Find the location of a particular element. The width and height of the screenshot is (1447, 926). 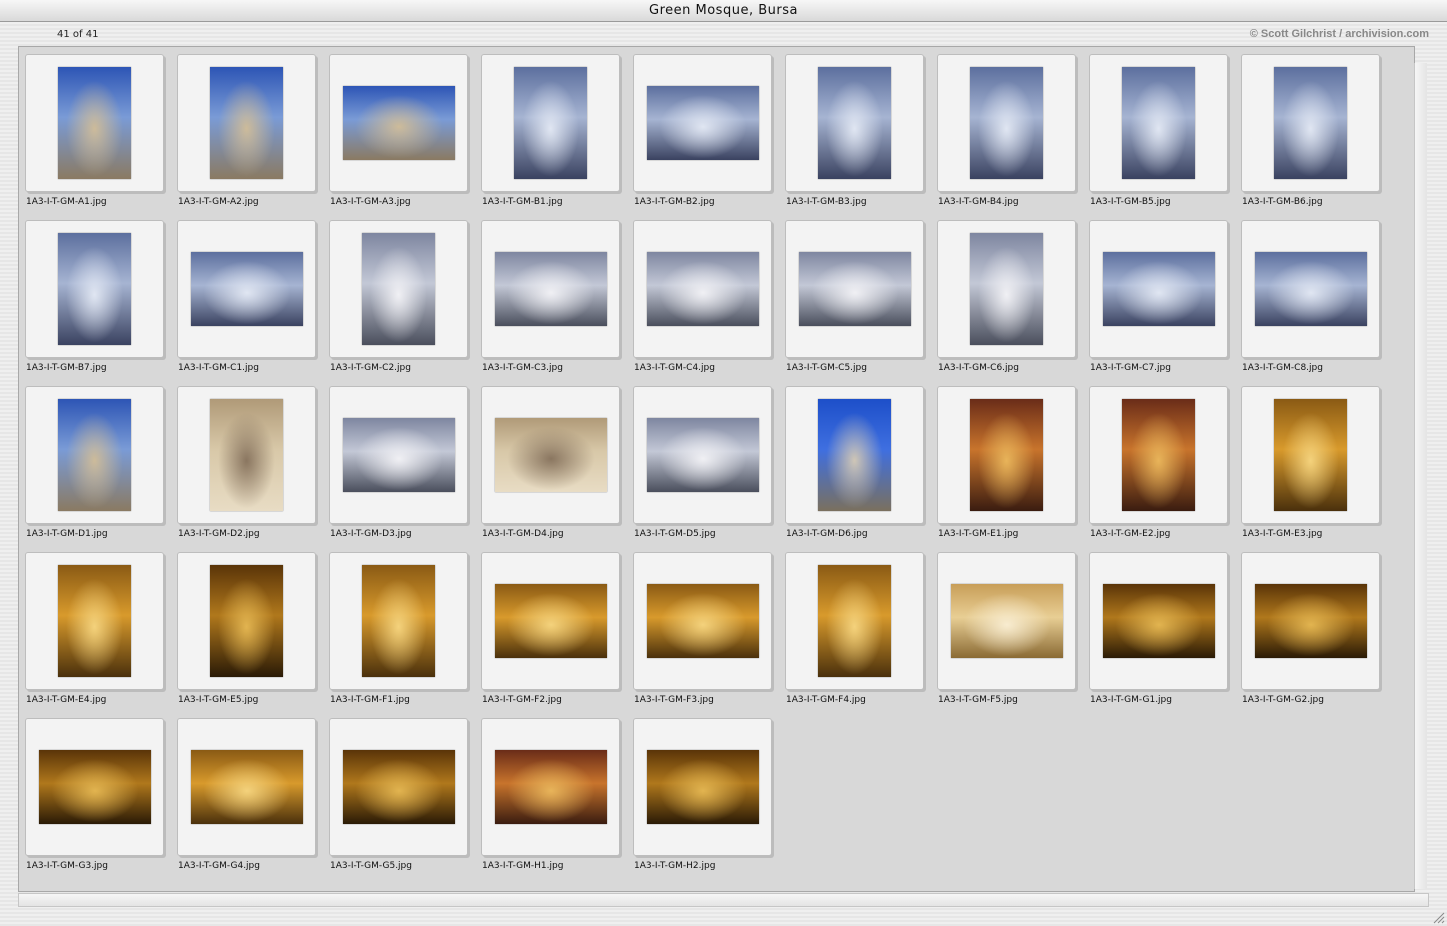

thumbnail-item: 1A3-I-T-GM-E5.jpg is located at coordinates (253, 632).